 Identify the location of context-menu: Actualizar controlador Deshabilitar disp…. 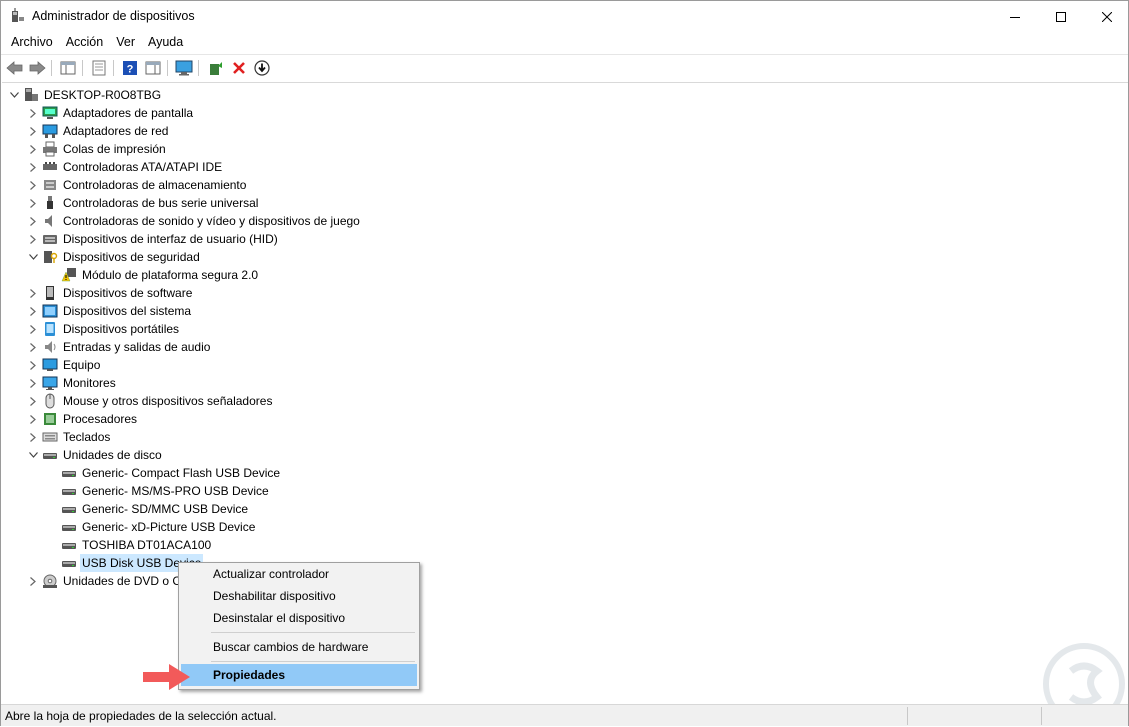
(299, 626).